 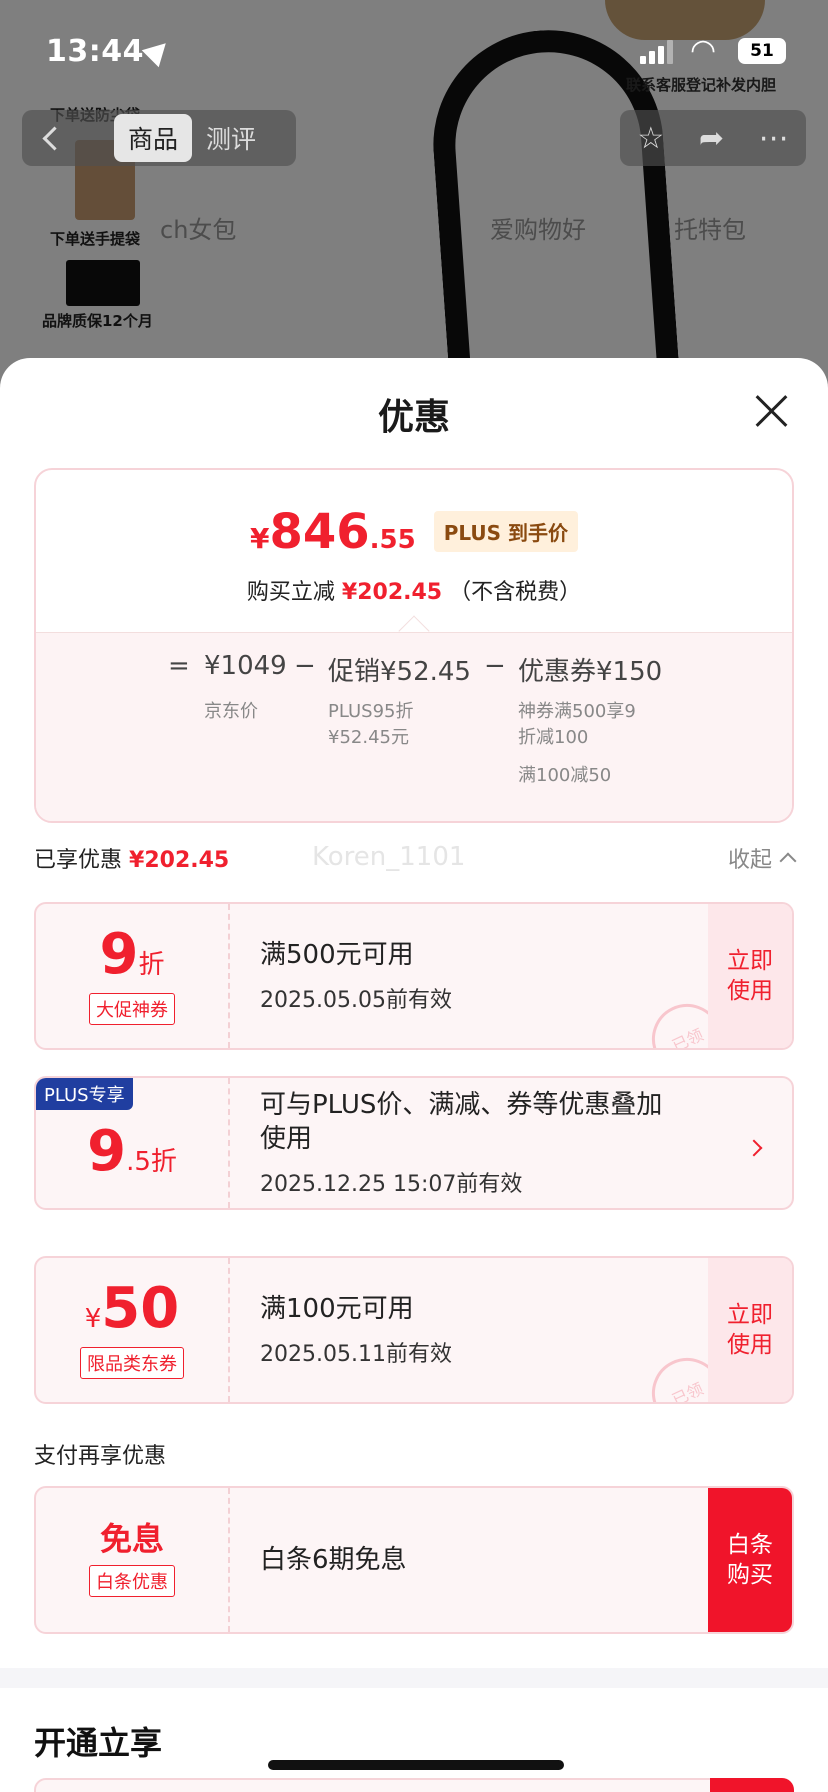 I want to click on coupon-type-tag: 大促神券, so click(x=132, y=1009).